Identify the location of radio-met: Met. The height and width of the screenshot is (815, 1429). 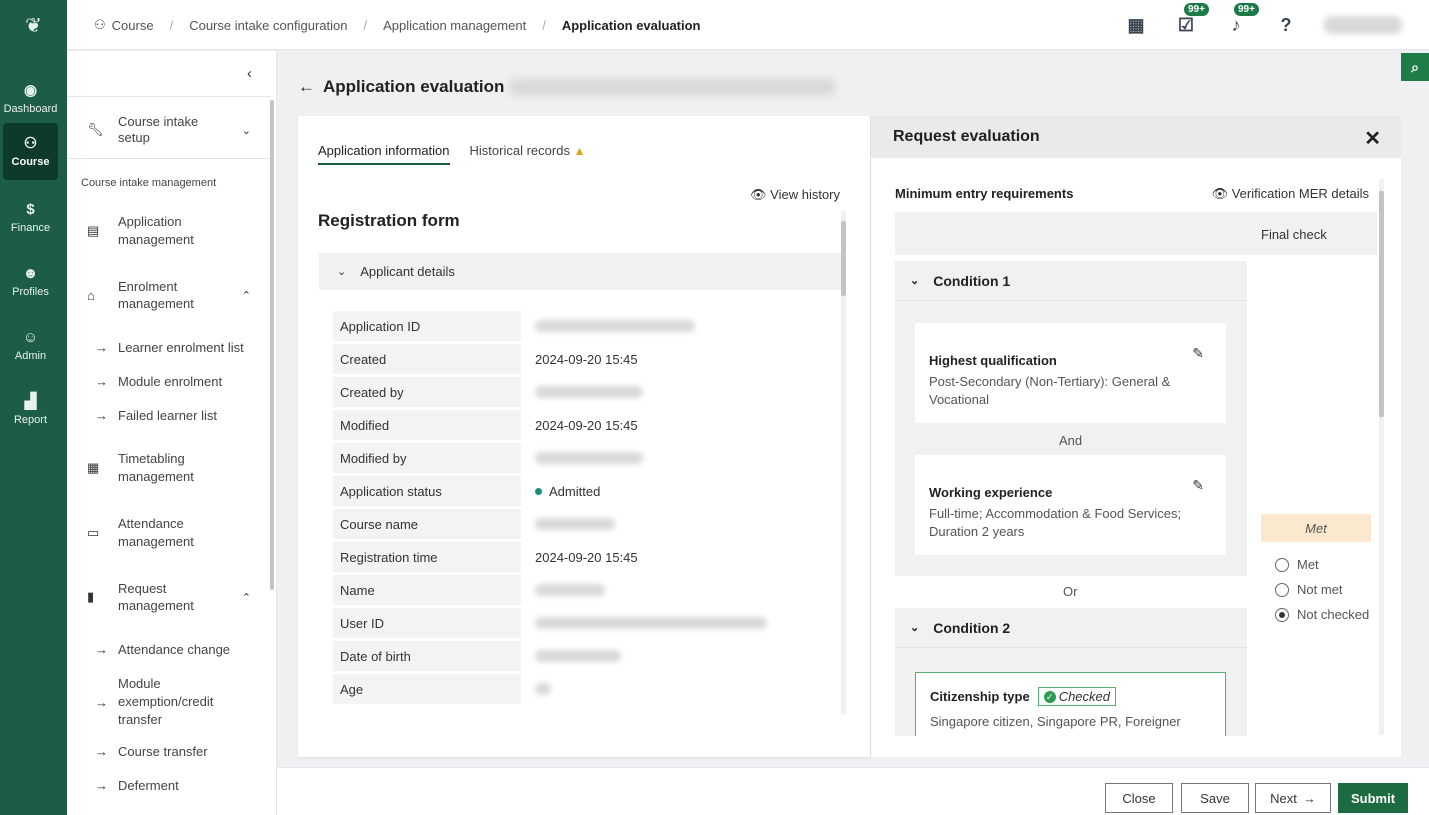
(1297, 564).